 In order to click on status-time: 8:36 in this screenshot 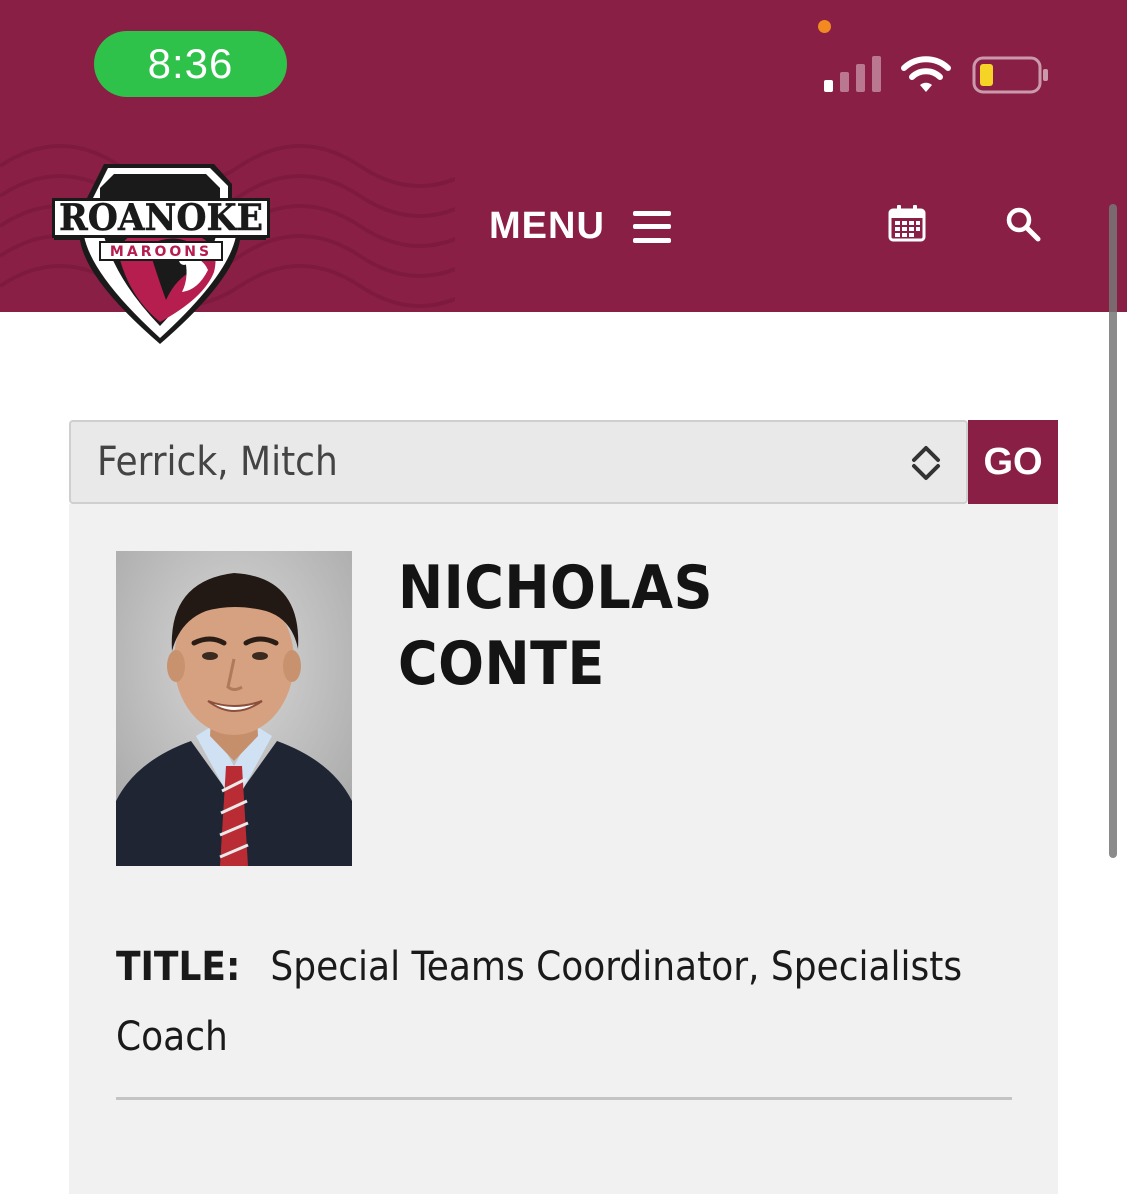, I will do `click(190, 64)`.